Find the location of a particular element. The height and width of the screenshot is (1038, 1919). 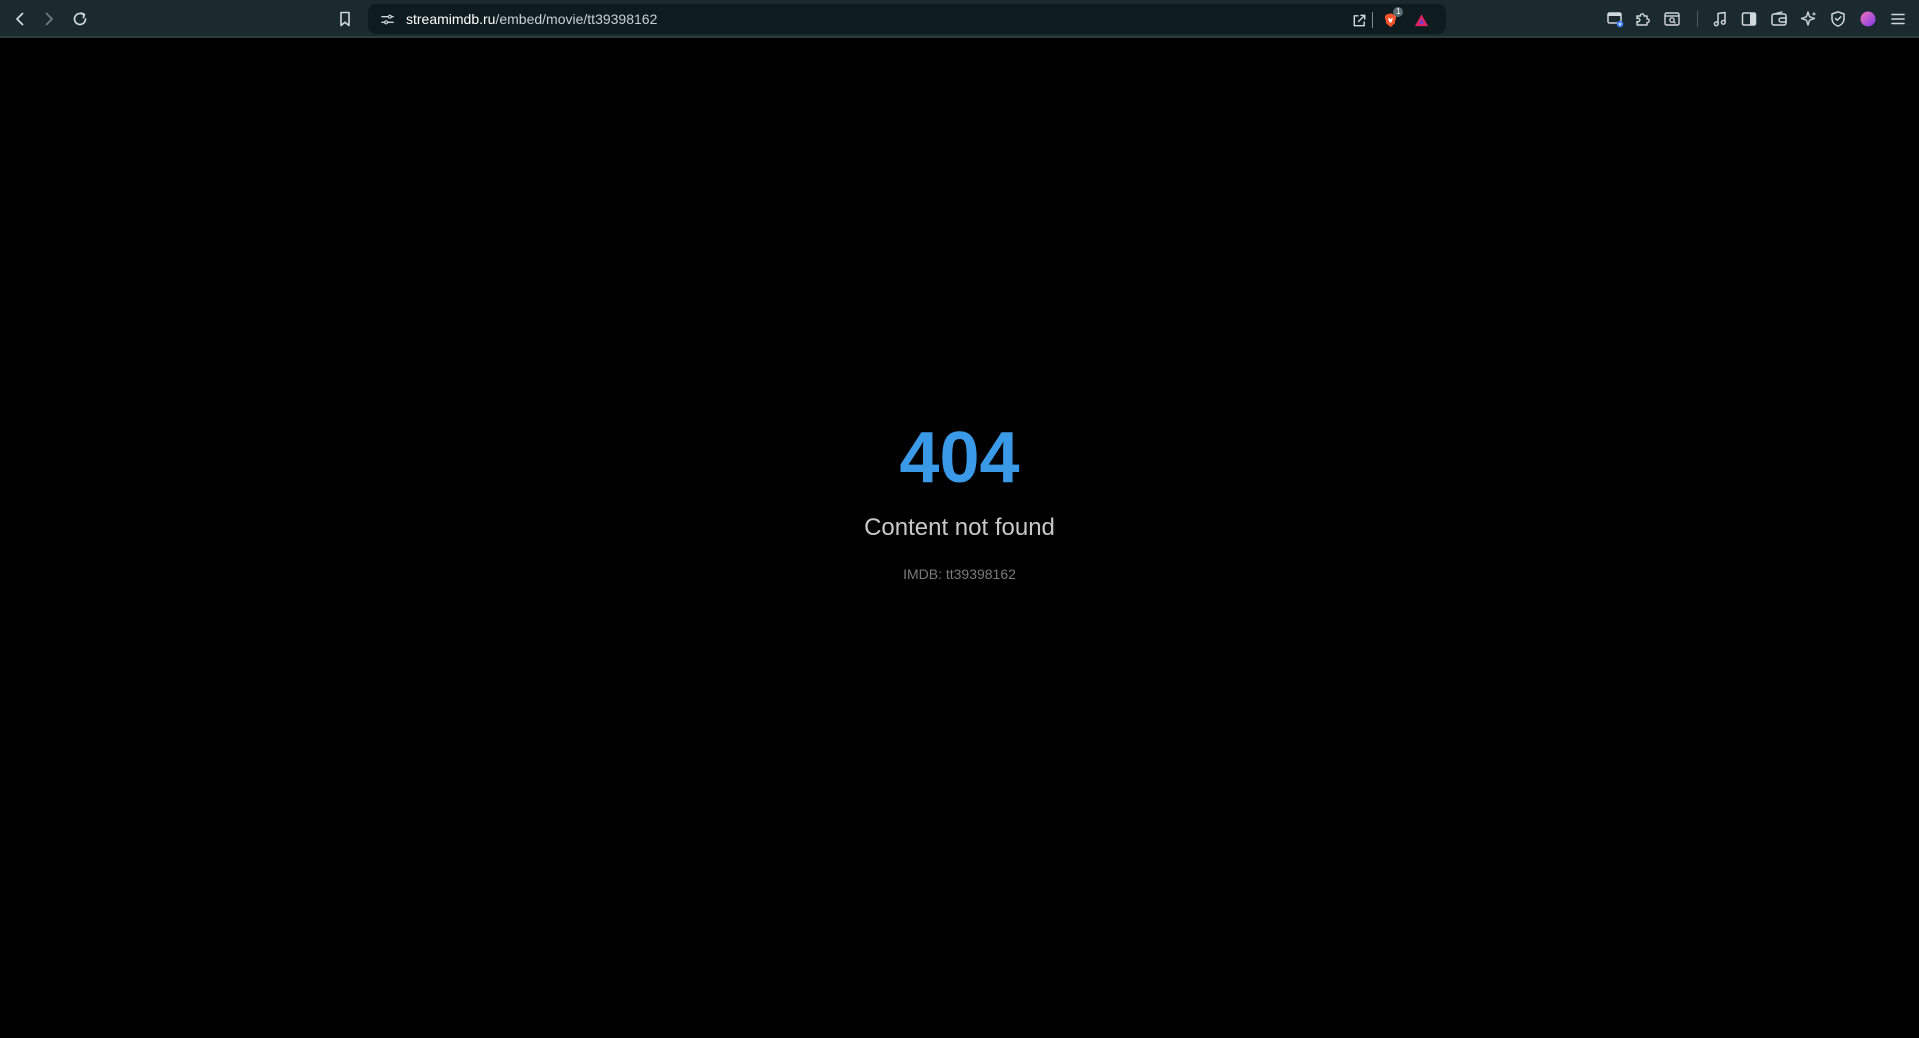

site-settings-icon is located at coordinates (387, 19).